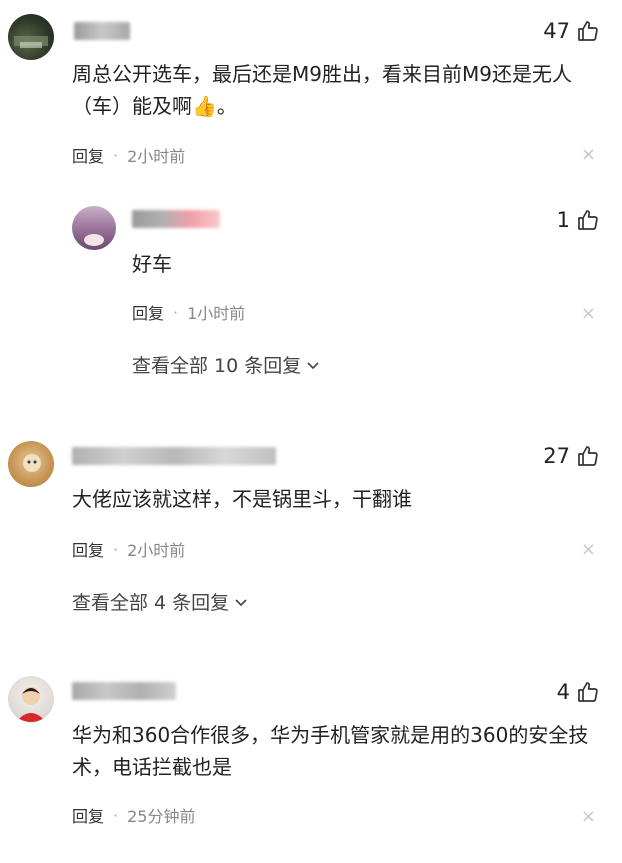 Image resolution: width=622 pixels, height=863 pixels. I want to click on reply-username-blurred, so click(176, 219).